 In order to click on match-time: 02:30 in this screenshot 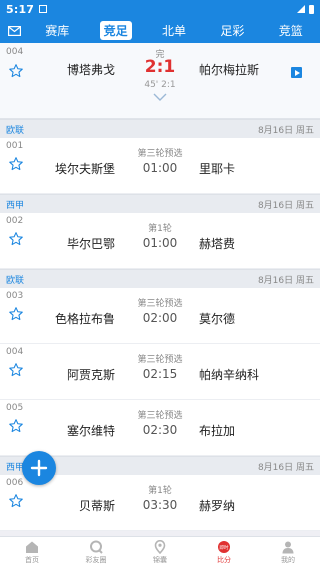, I will do `click(160, 430)`.